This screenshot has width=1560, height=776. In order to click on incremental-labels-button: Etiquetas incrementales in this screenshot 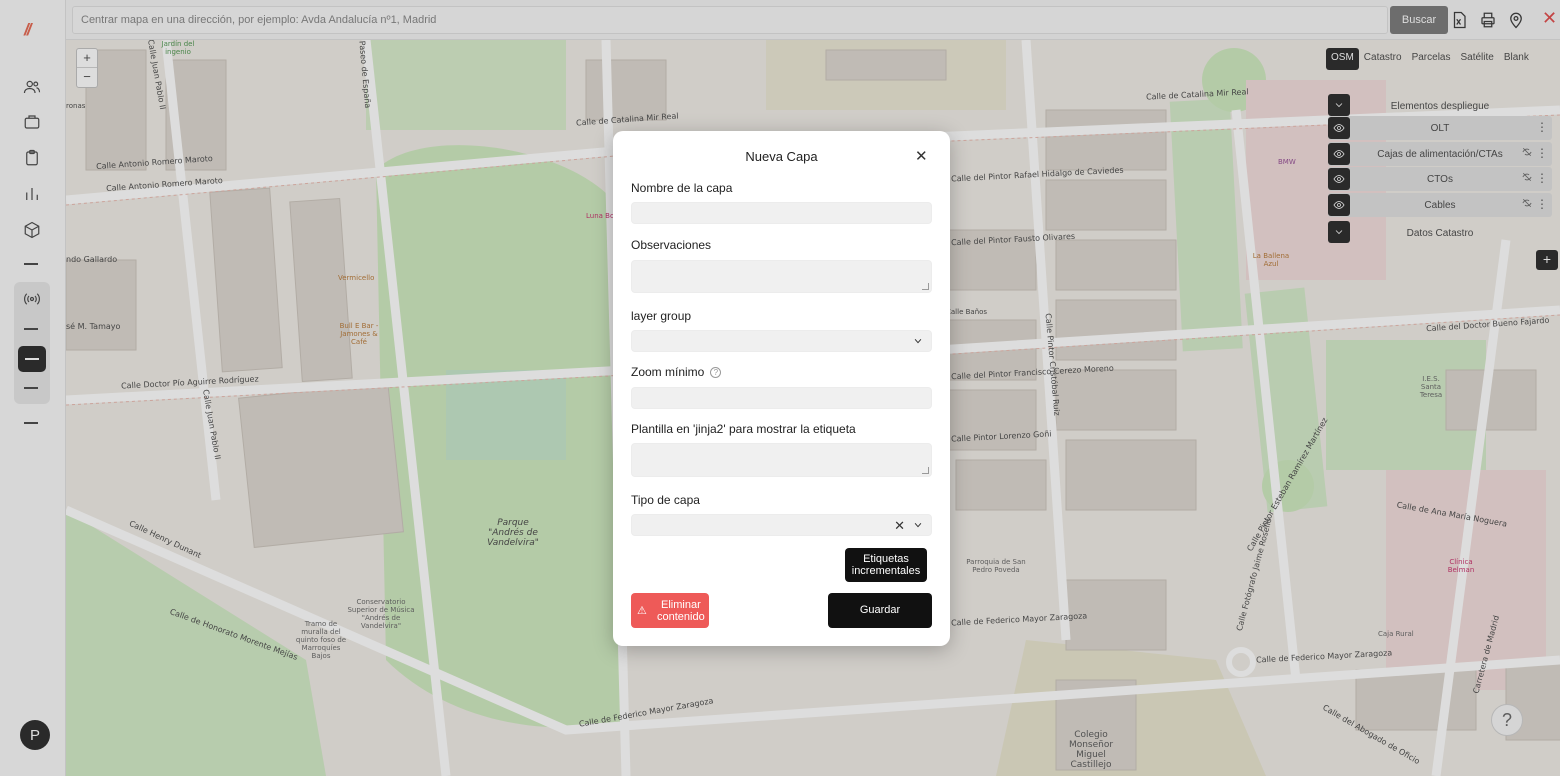, I will do `click(886, 565)`.